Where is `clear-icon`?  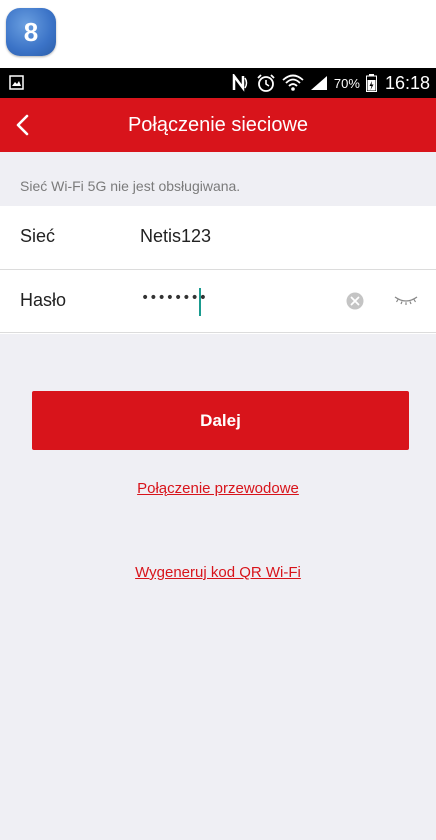
clear-icon is located at coordinates (355, 301).